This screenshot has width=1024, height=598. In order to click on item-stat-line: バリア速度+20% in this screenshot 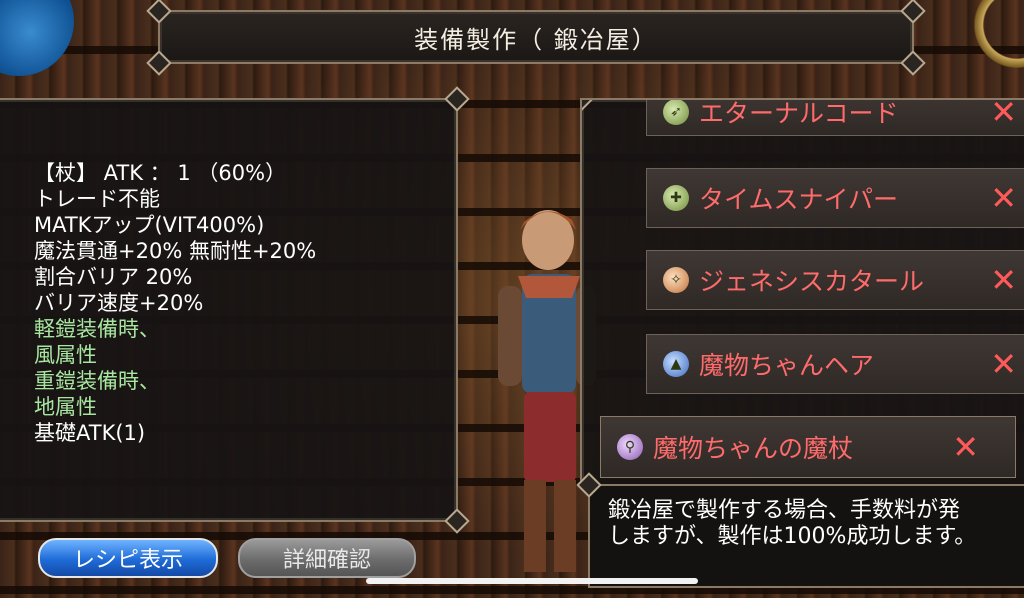, I will do `click(119, 303)`.